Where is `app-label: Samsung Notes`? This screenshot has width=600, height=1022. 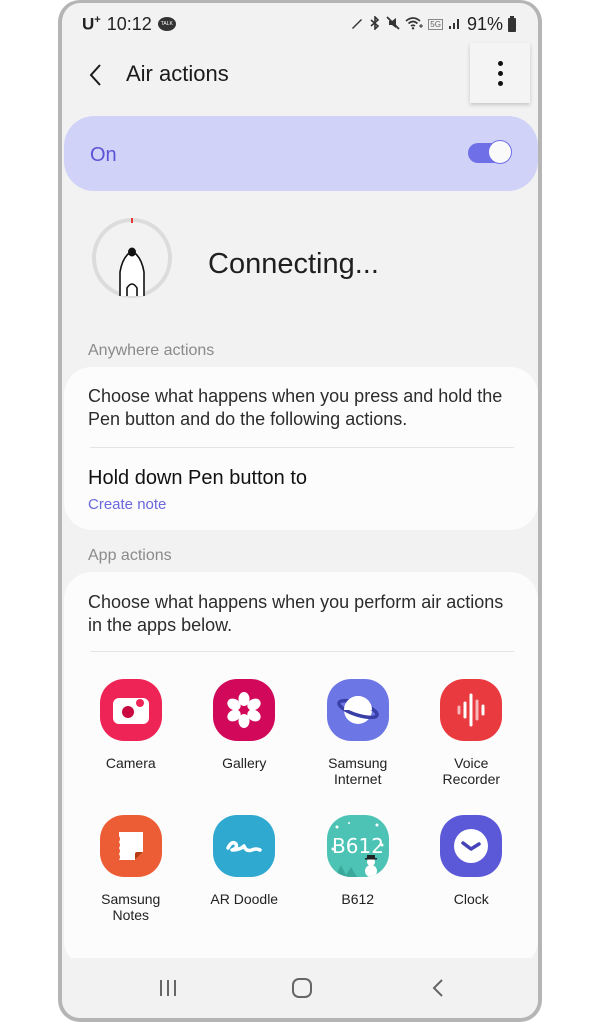 app-label: Samsung Notes is located at coordinates (131, 907).